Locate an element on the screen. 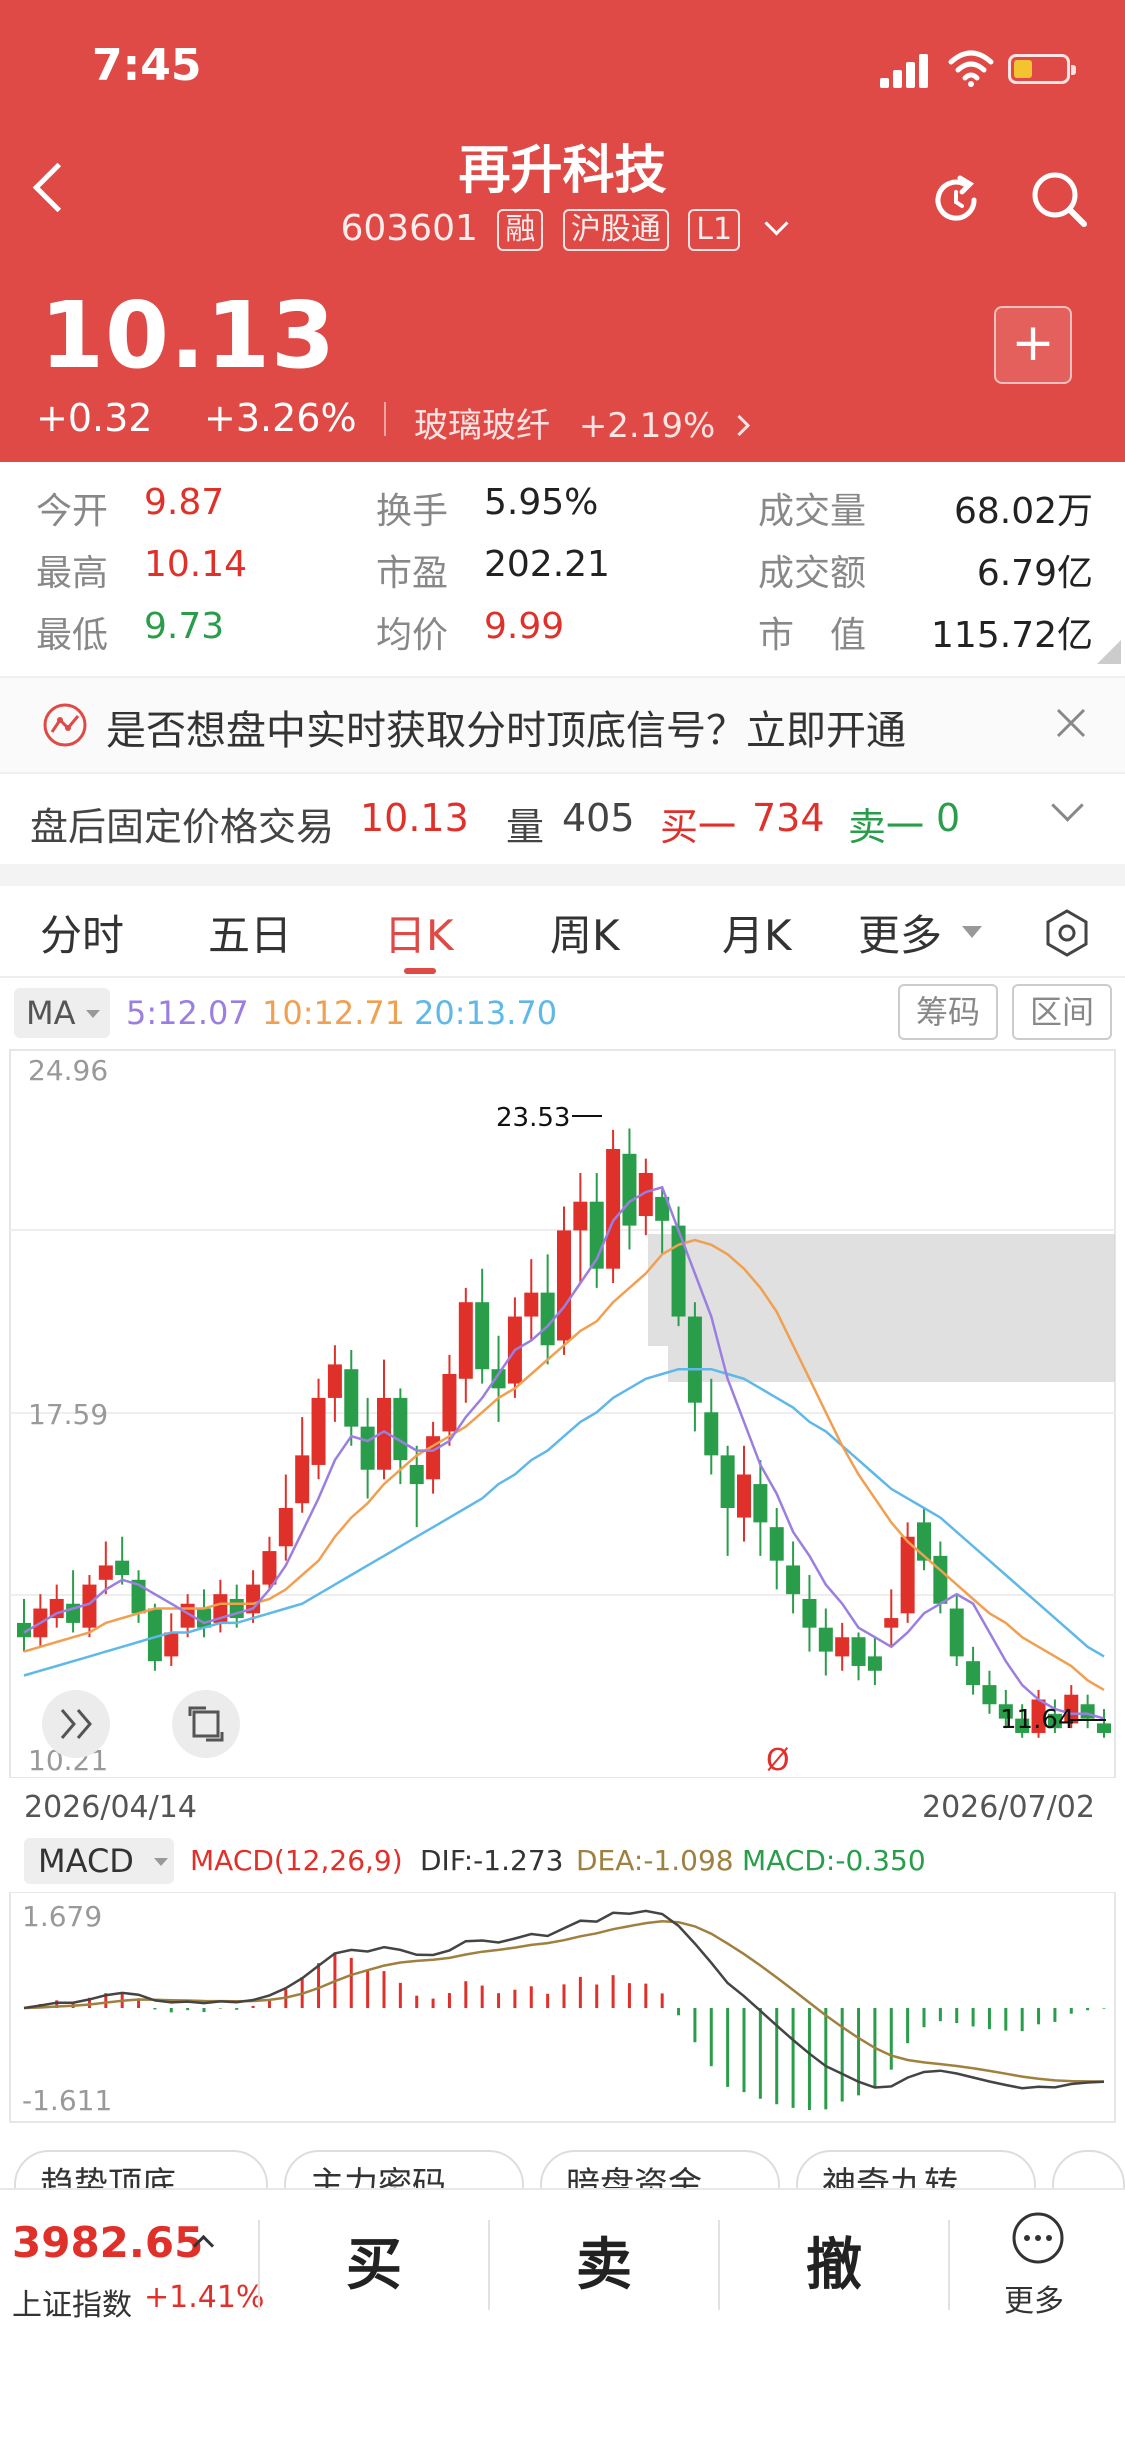 Image resolution: width=1125 pixels, height=2438 pixels. search-icon is located at coordinates (1059, 199).